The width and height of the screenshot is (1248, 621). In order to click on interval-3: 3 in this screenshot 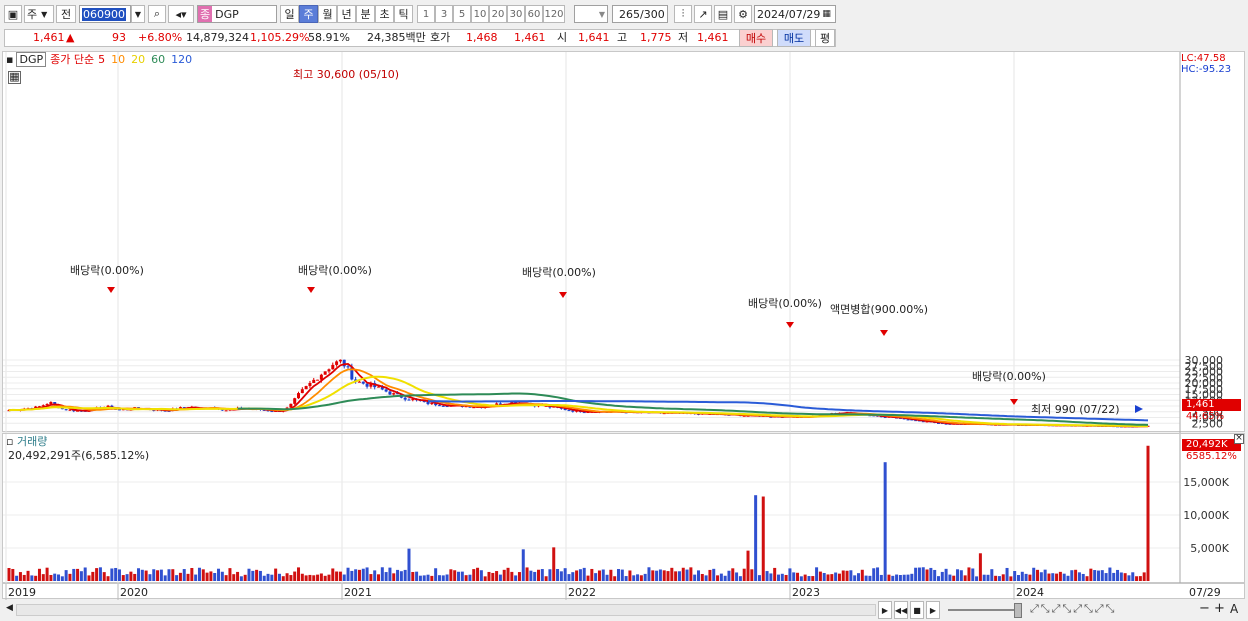, I will do `click(444, 14)`.